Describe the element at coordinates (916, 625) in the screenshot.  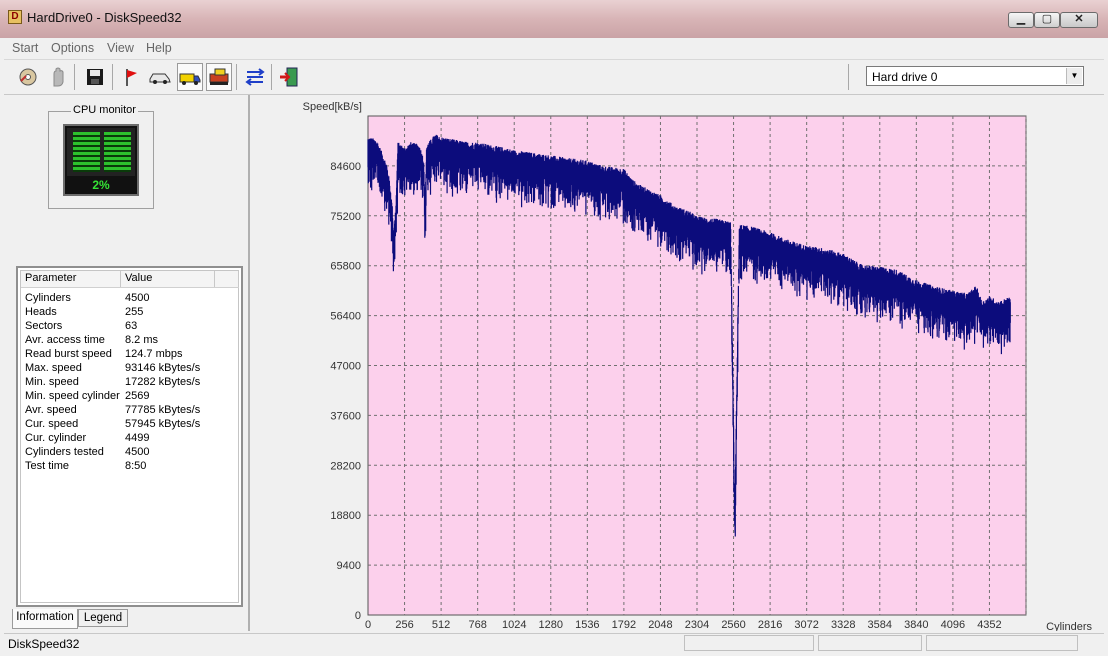
I see `x-tick-label: 3840` at that location.